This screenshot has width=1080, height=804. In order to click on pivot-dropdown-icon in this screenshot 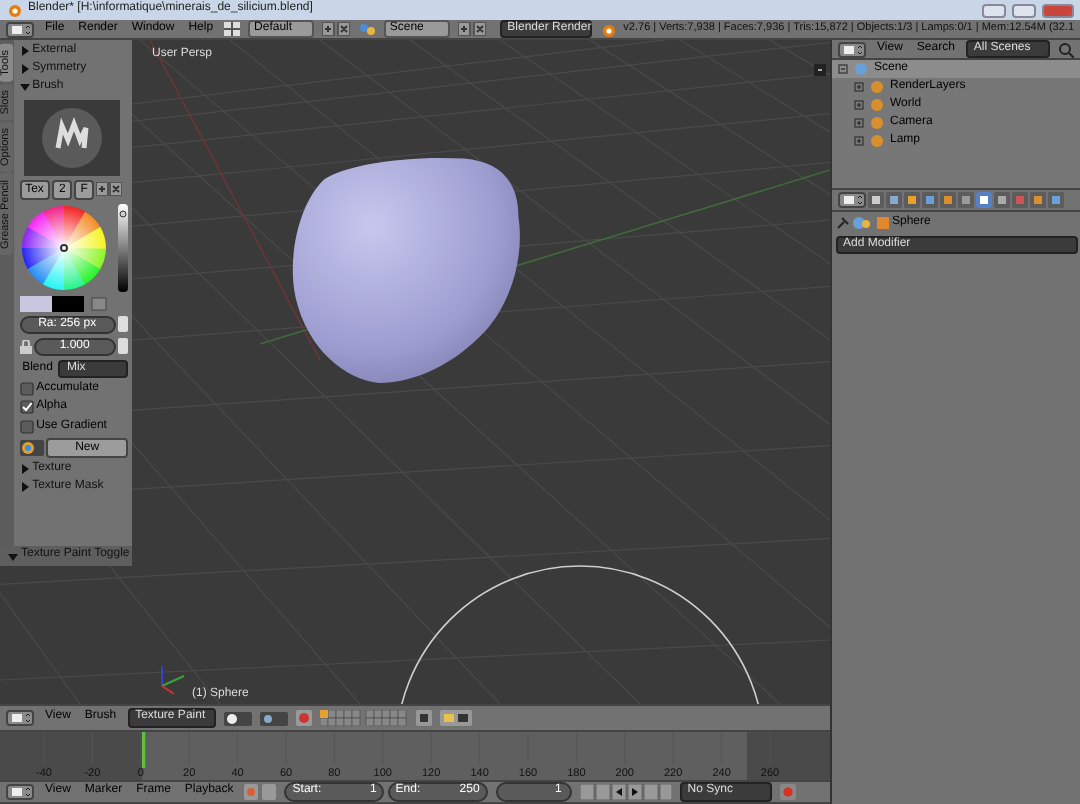, I will do `click(273, 718)`.